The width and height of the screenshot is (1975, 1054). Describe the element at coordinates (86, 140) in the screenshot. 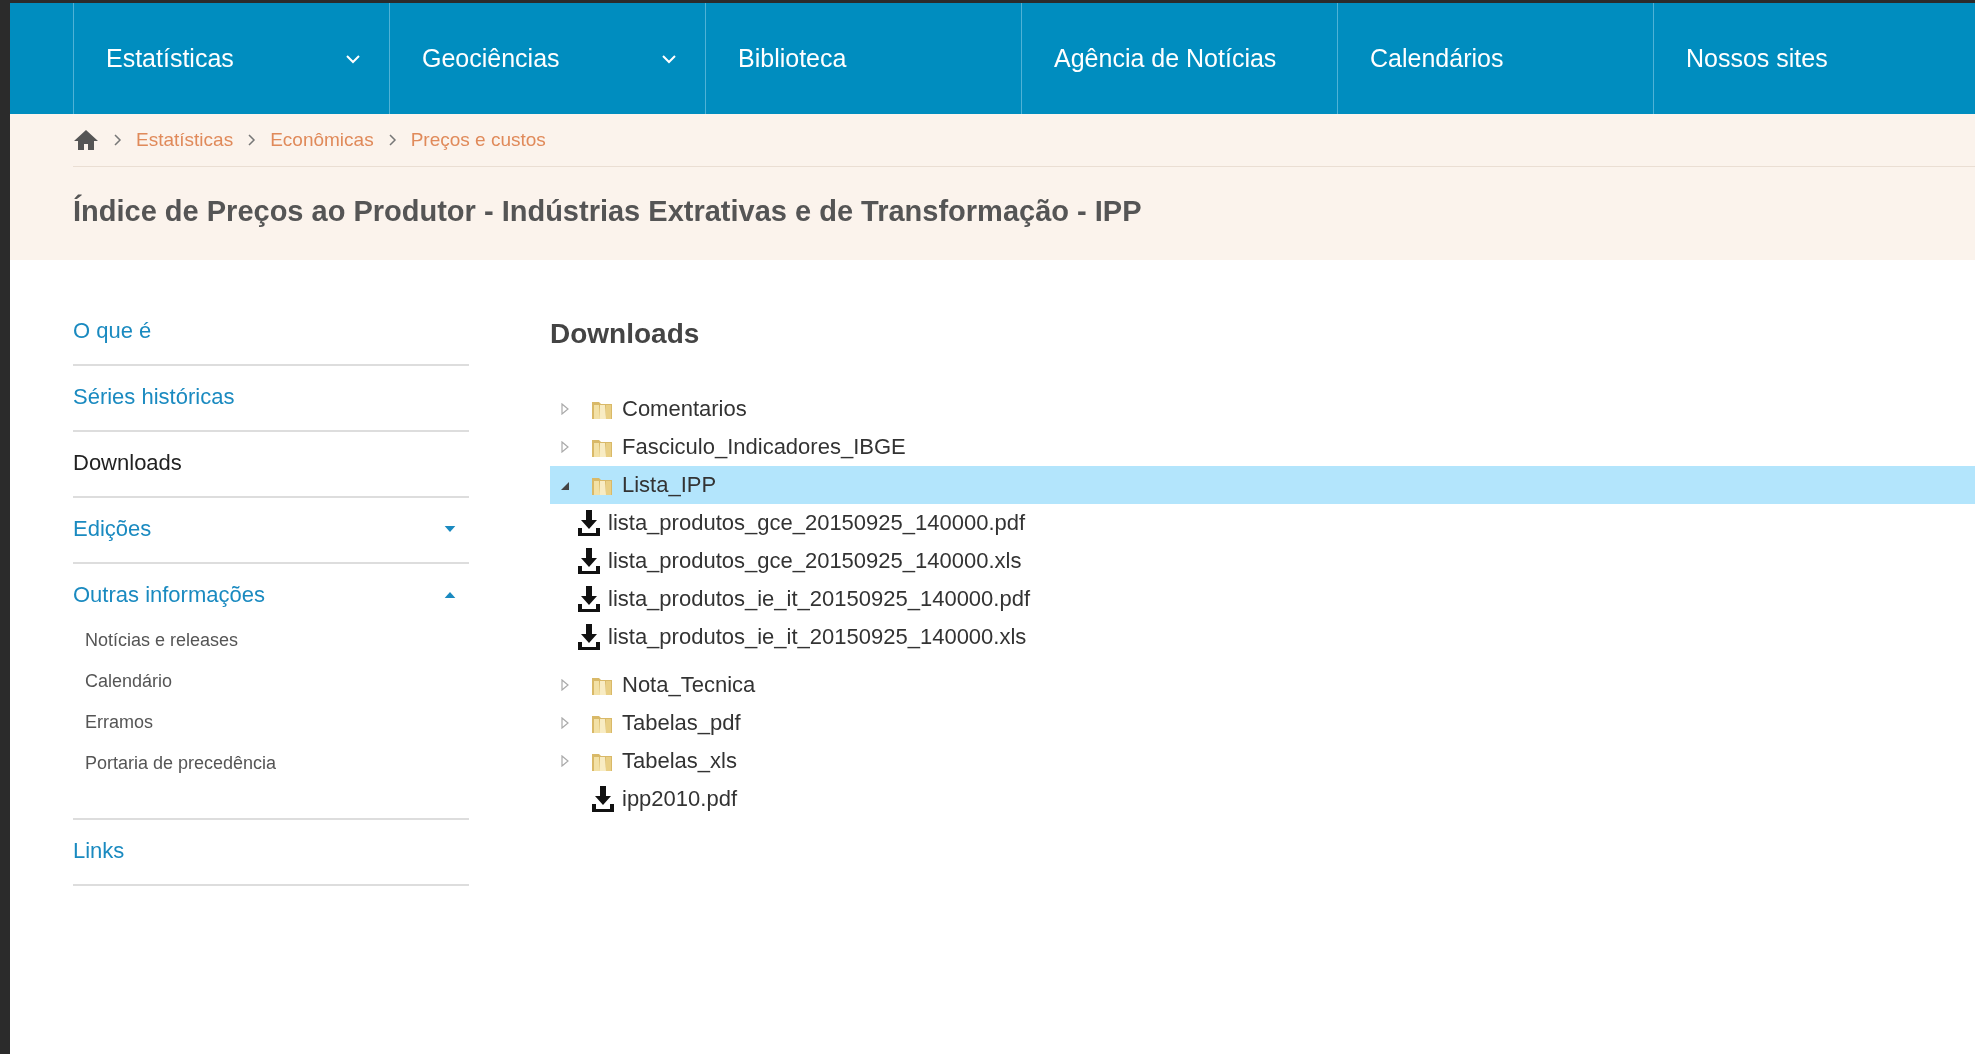

I see `home-icon` at that location.